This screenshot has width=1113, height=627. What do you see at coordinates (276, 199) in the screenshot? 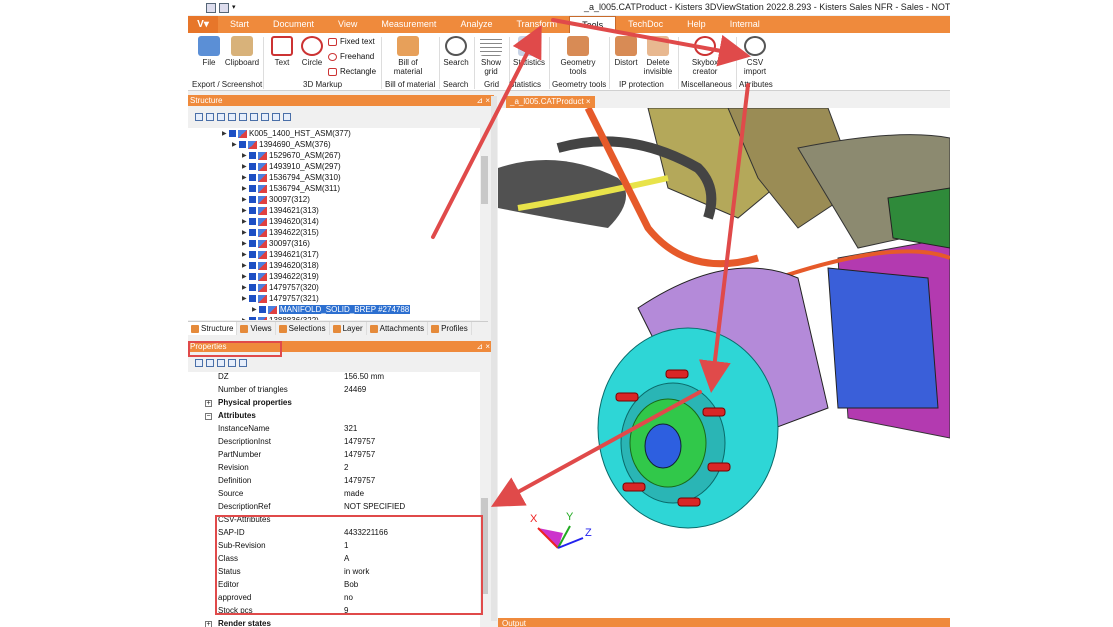
I see `tree-row: ▶ 30097(312)` at bounding box center [276, 199].